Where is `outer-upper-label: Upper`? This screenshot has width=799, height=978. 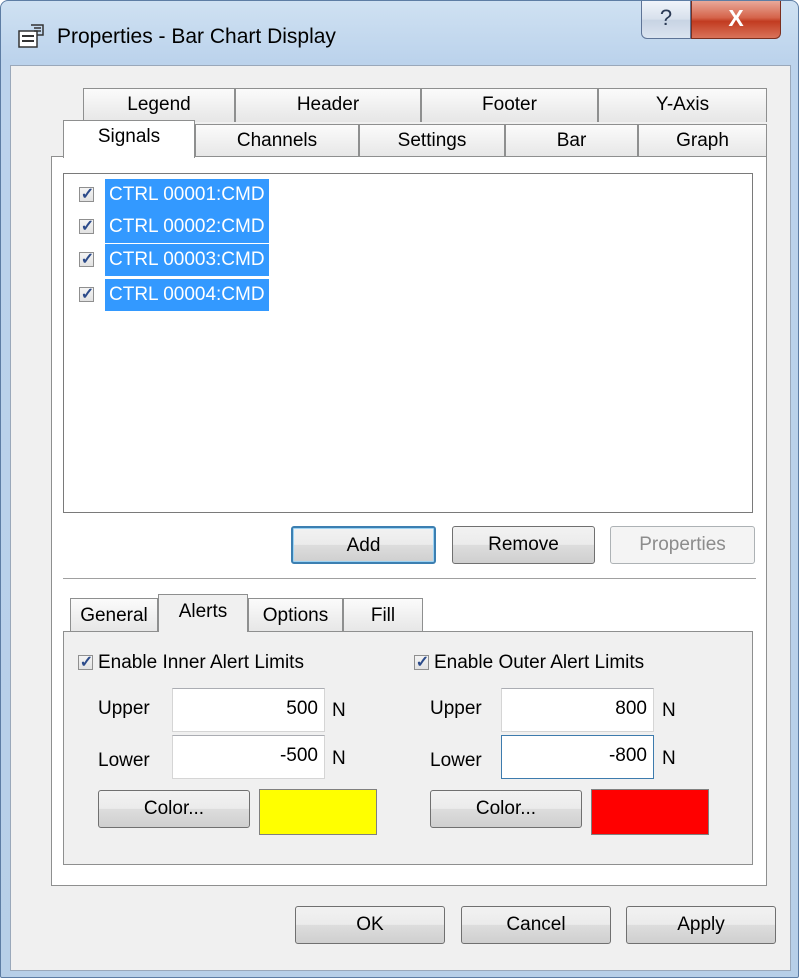
outer-upper-label: Upper is located at coordinates (456, 708).